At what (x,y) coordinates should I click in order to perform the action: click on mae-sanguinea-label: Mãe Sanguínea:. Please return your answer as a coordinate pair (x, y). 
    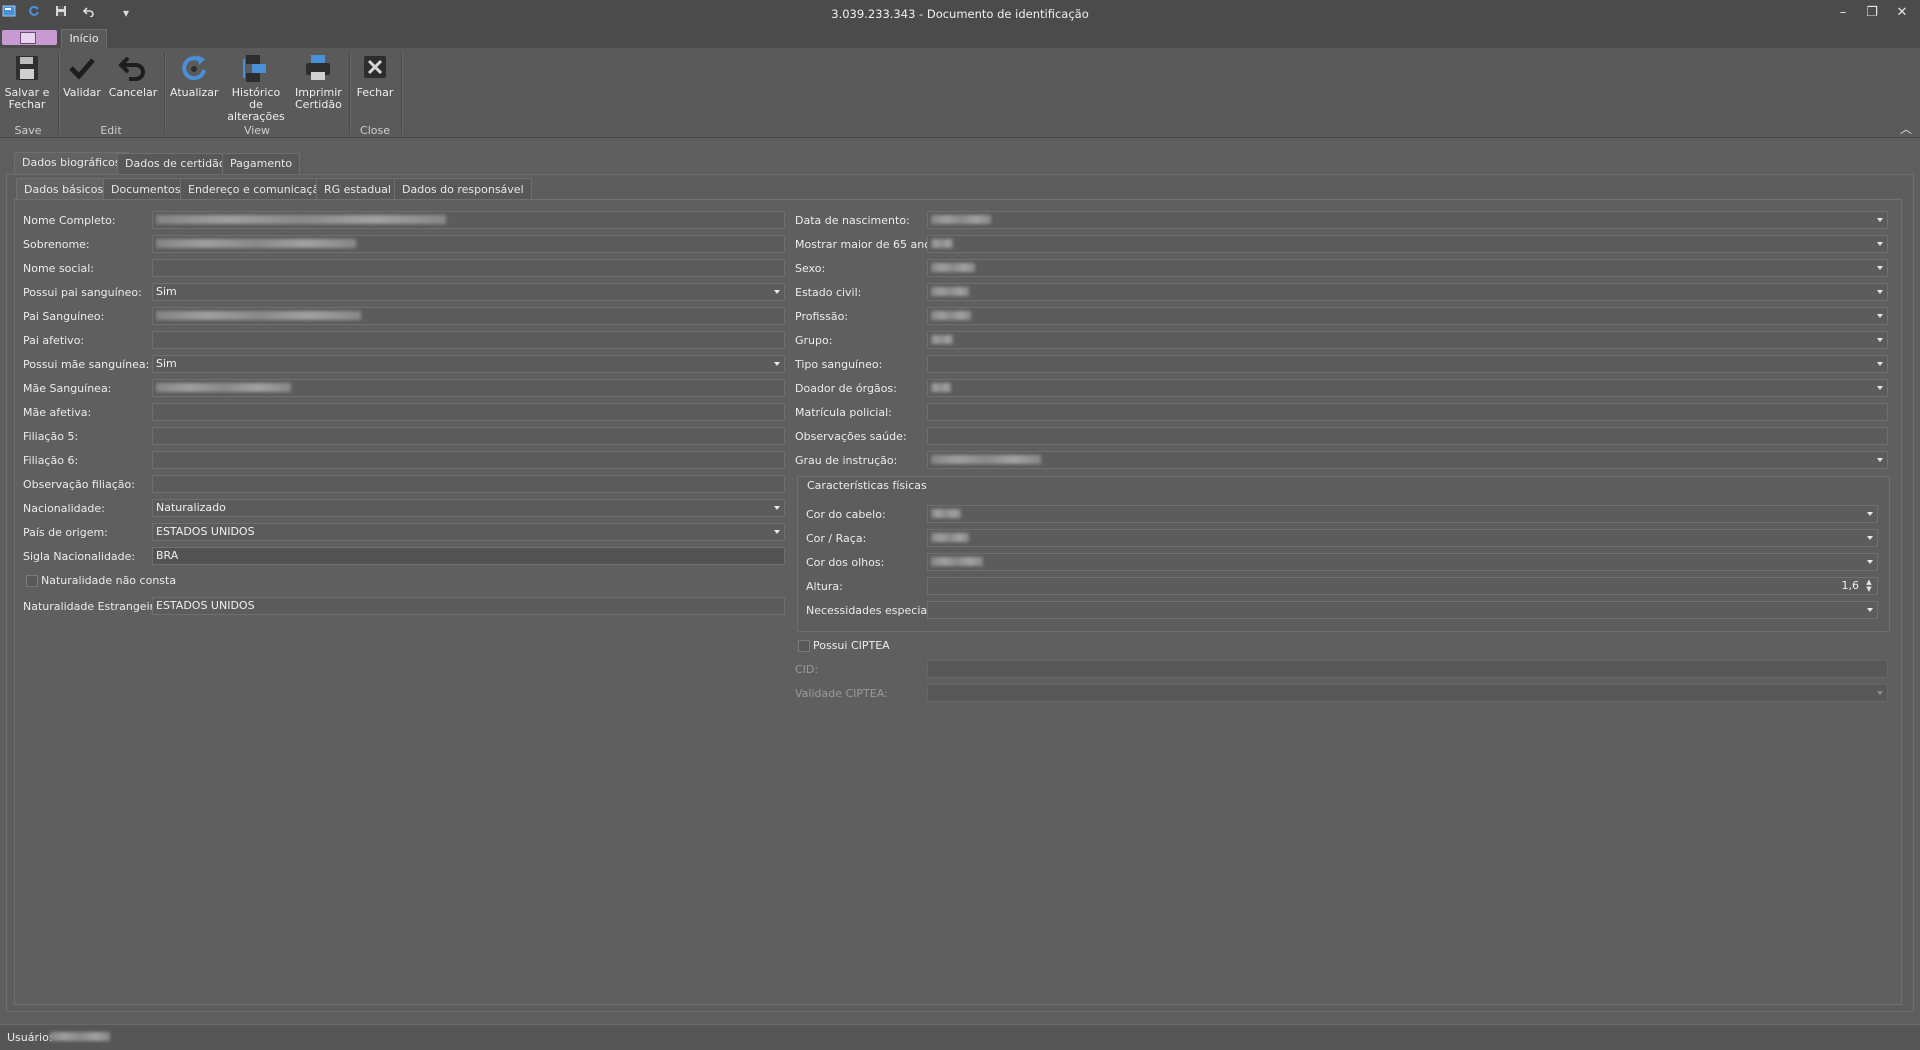
    Looking at the image, I should click on (67, 388).